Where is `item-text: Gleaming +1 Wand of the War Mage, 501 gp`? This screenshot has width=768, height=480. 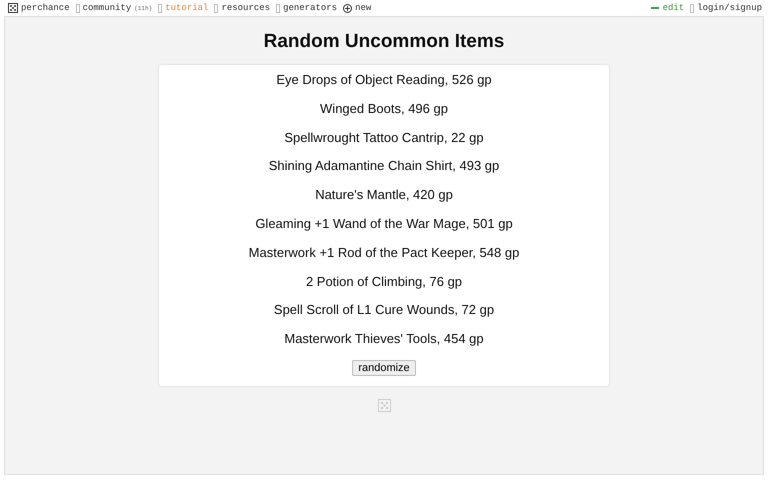 item-text: Gleaming +1 Wand of the War Mage, 501 gp is located at coordinates (384, 224).